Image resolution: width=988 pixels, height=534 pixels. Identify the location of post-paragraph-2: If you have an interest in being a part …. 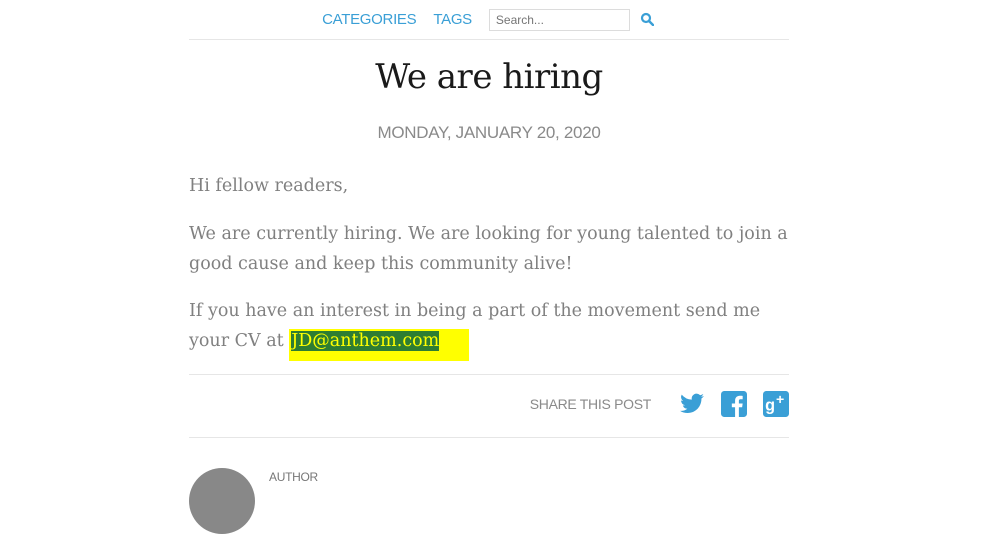
(489, 328).